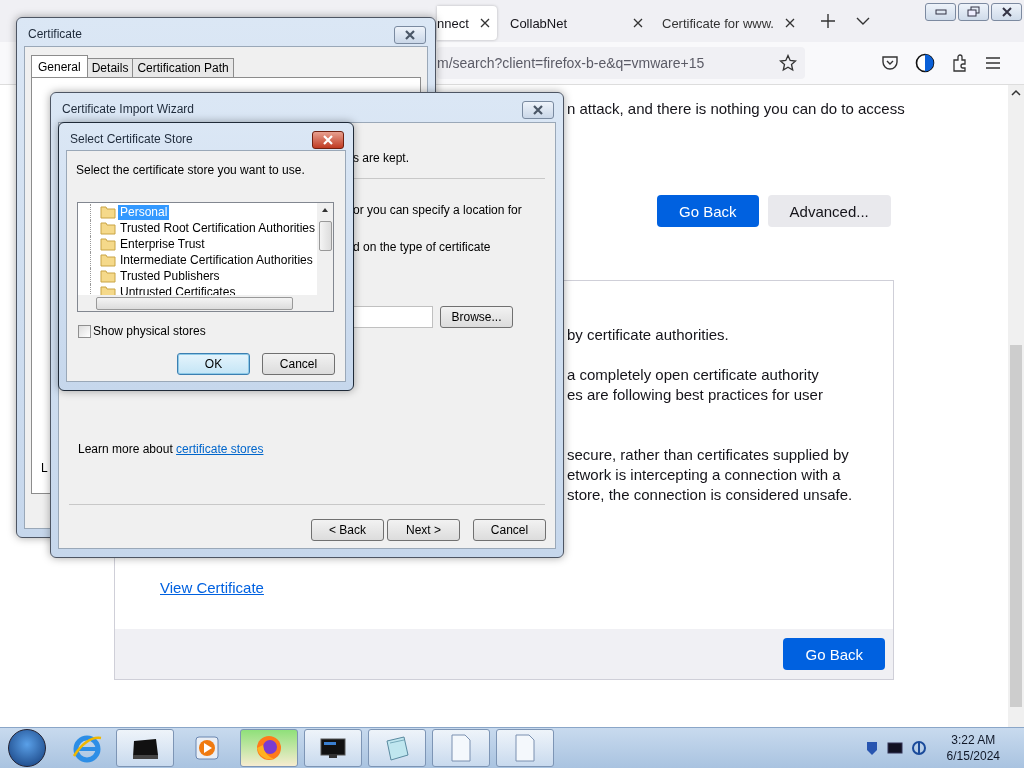  I want to click on shield-icon, so click(871, 748).